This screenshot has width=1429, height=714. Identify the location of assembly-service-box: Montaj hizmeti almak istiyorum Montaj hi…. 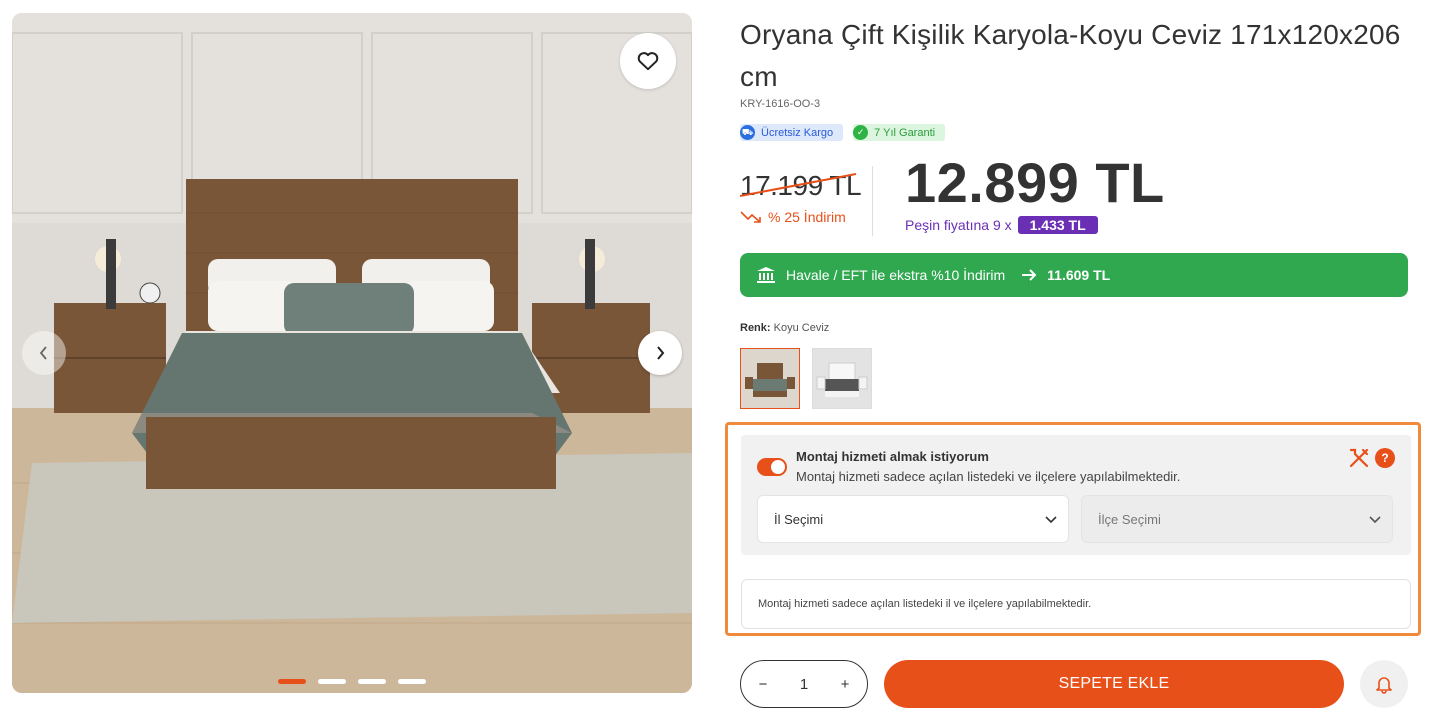
(1073, 529).